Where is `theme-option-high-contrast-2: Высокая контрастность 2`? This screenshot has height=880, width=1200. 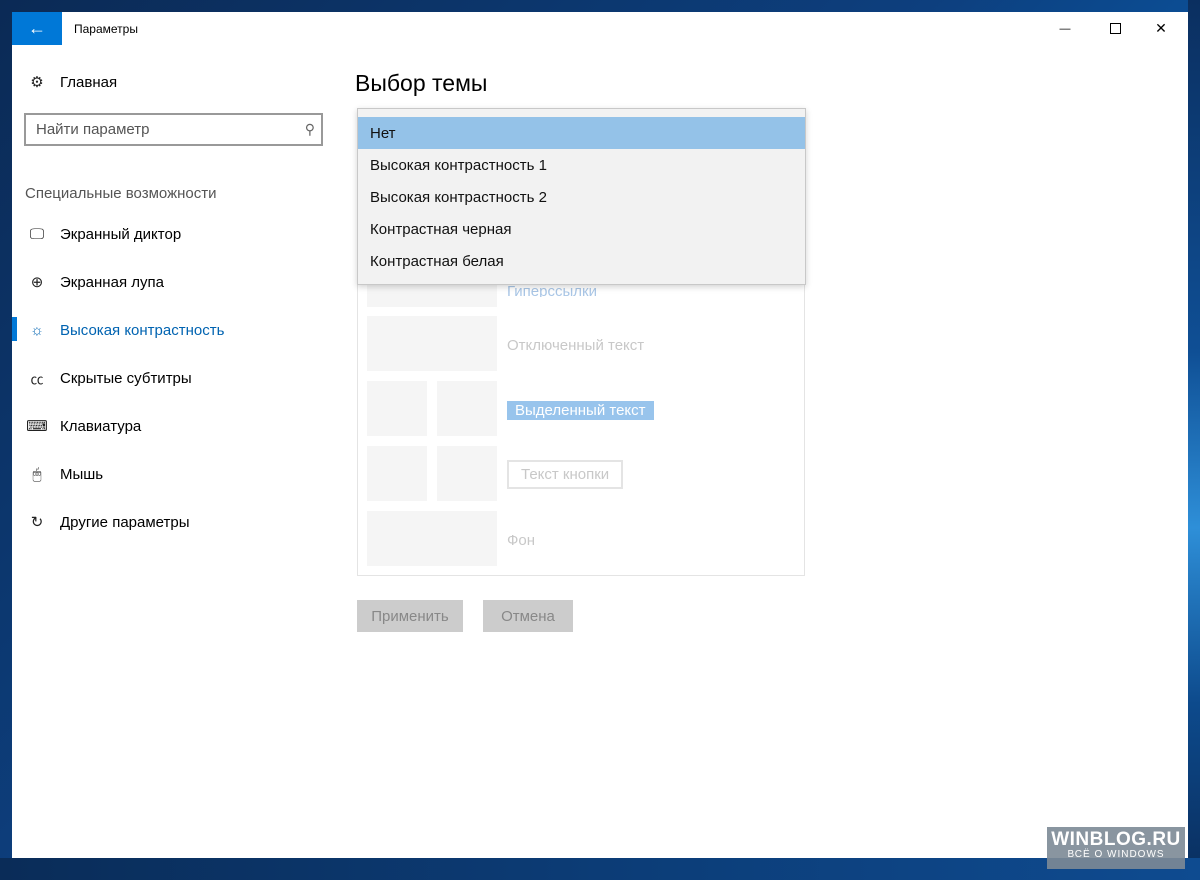 theme-option-high-contrast-2: Высокая контрастность 2 is located at coordinates (581, 197).